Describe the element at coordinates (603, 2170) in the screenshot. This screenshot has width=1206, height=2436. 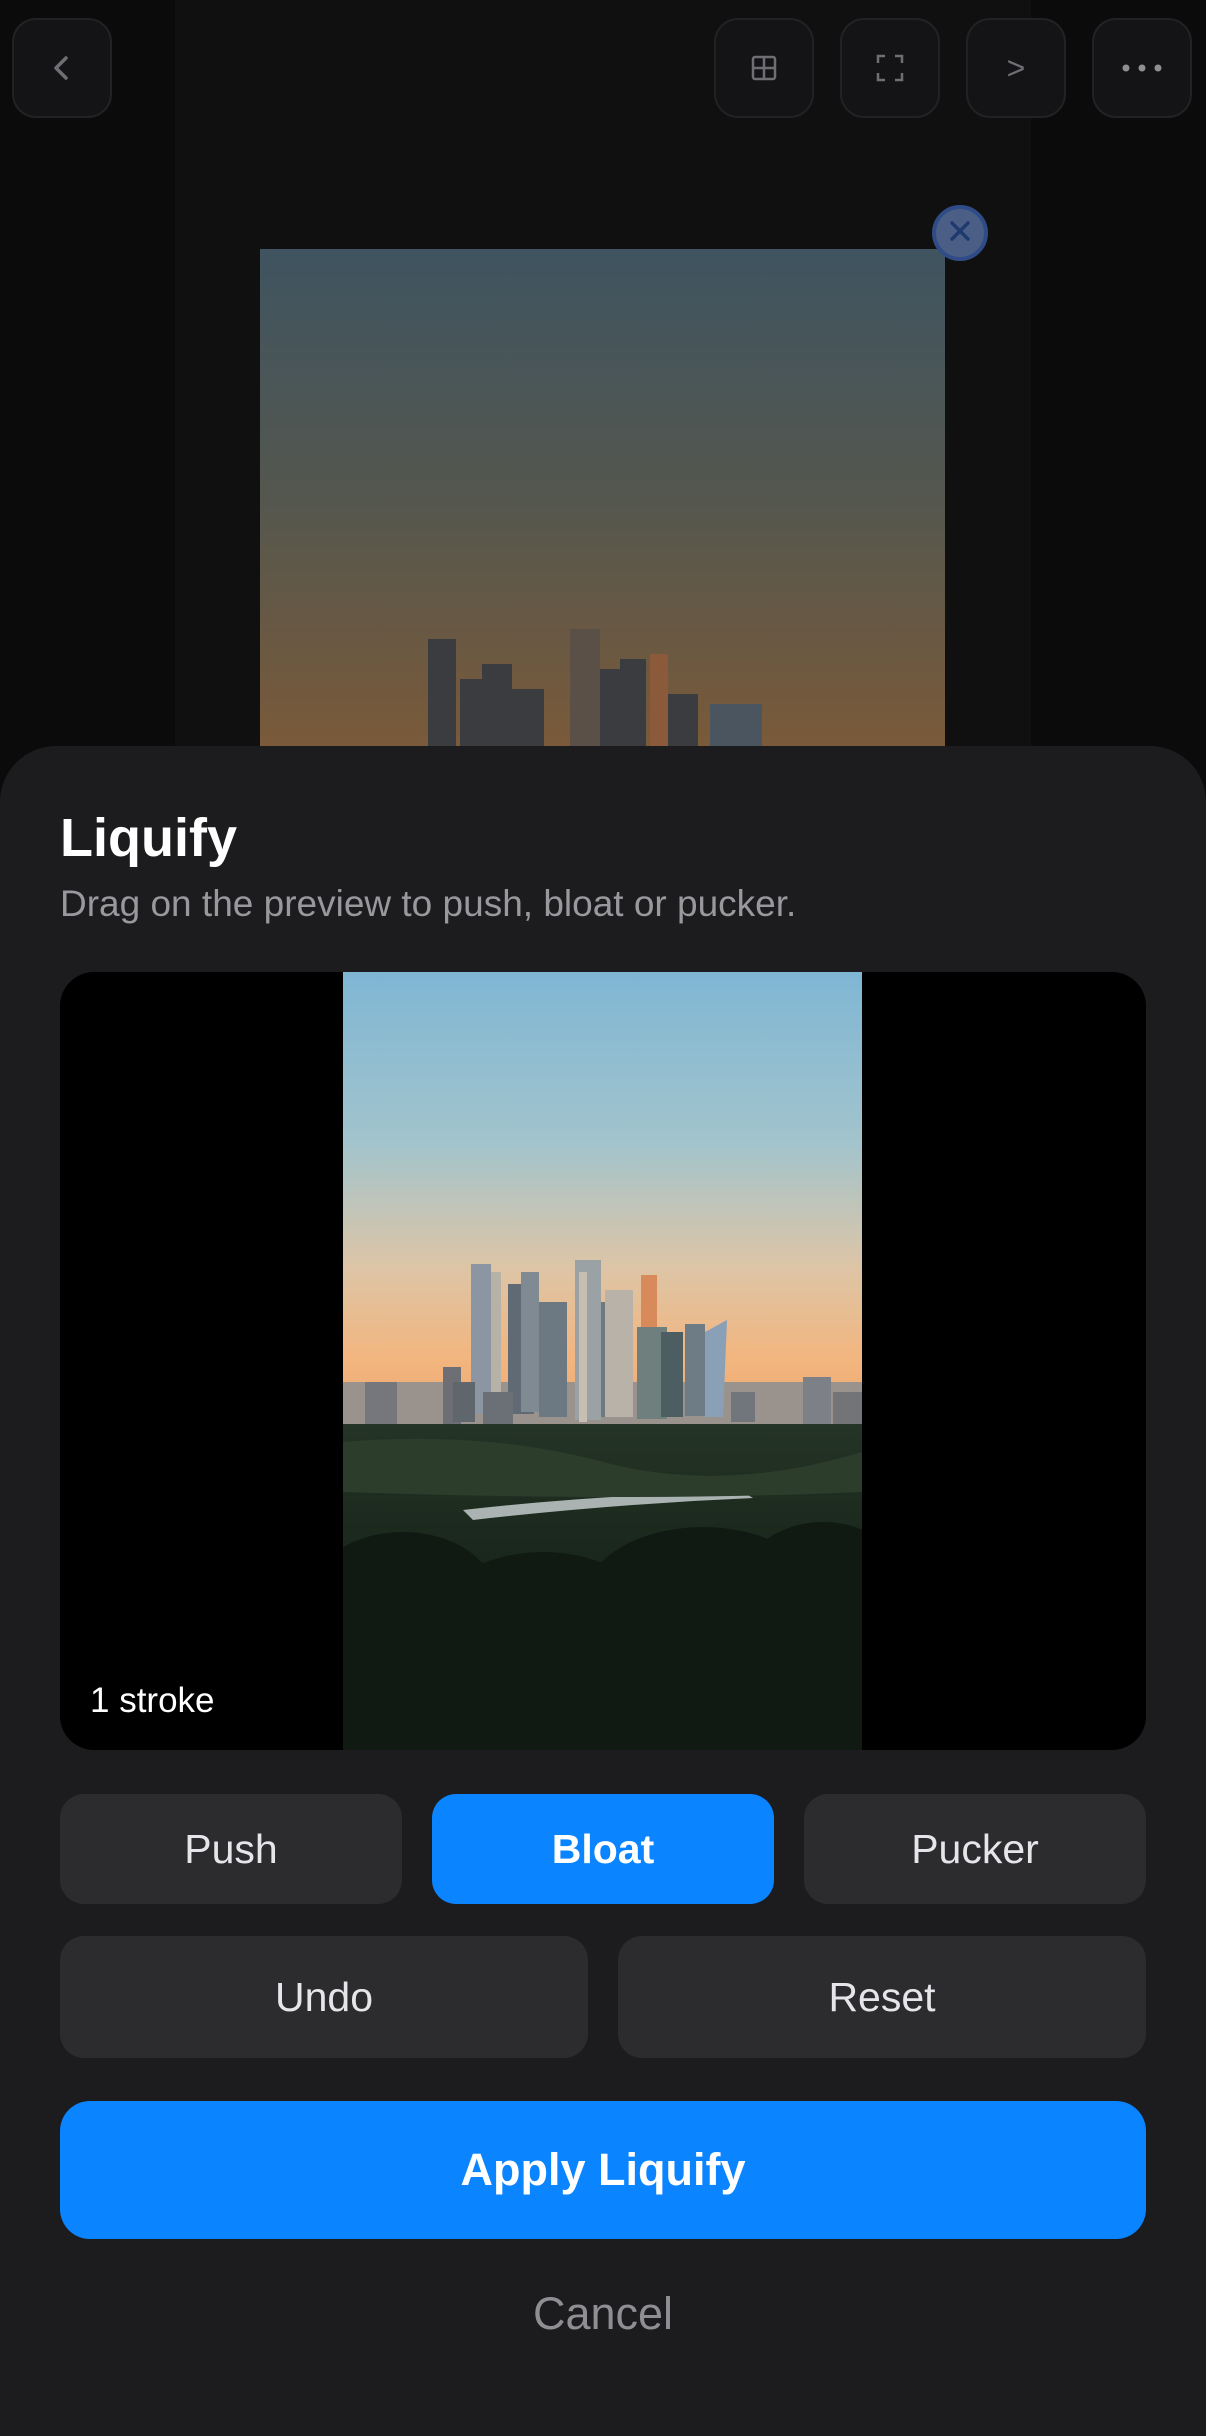
I see `apply-liquify-button: Apply Liquify` at that location.